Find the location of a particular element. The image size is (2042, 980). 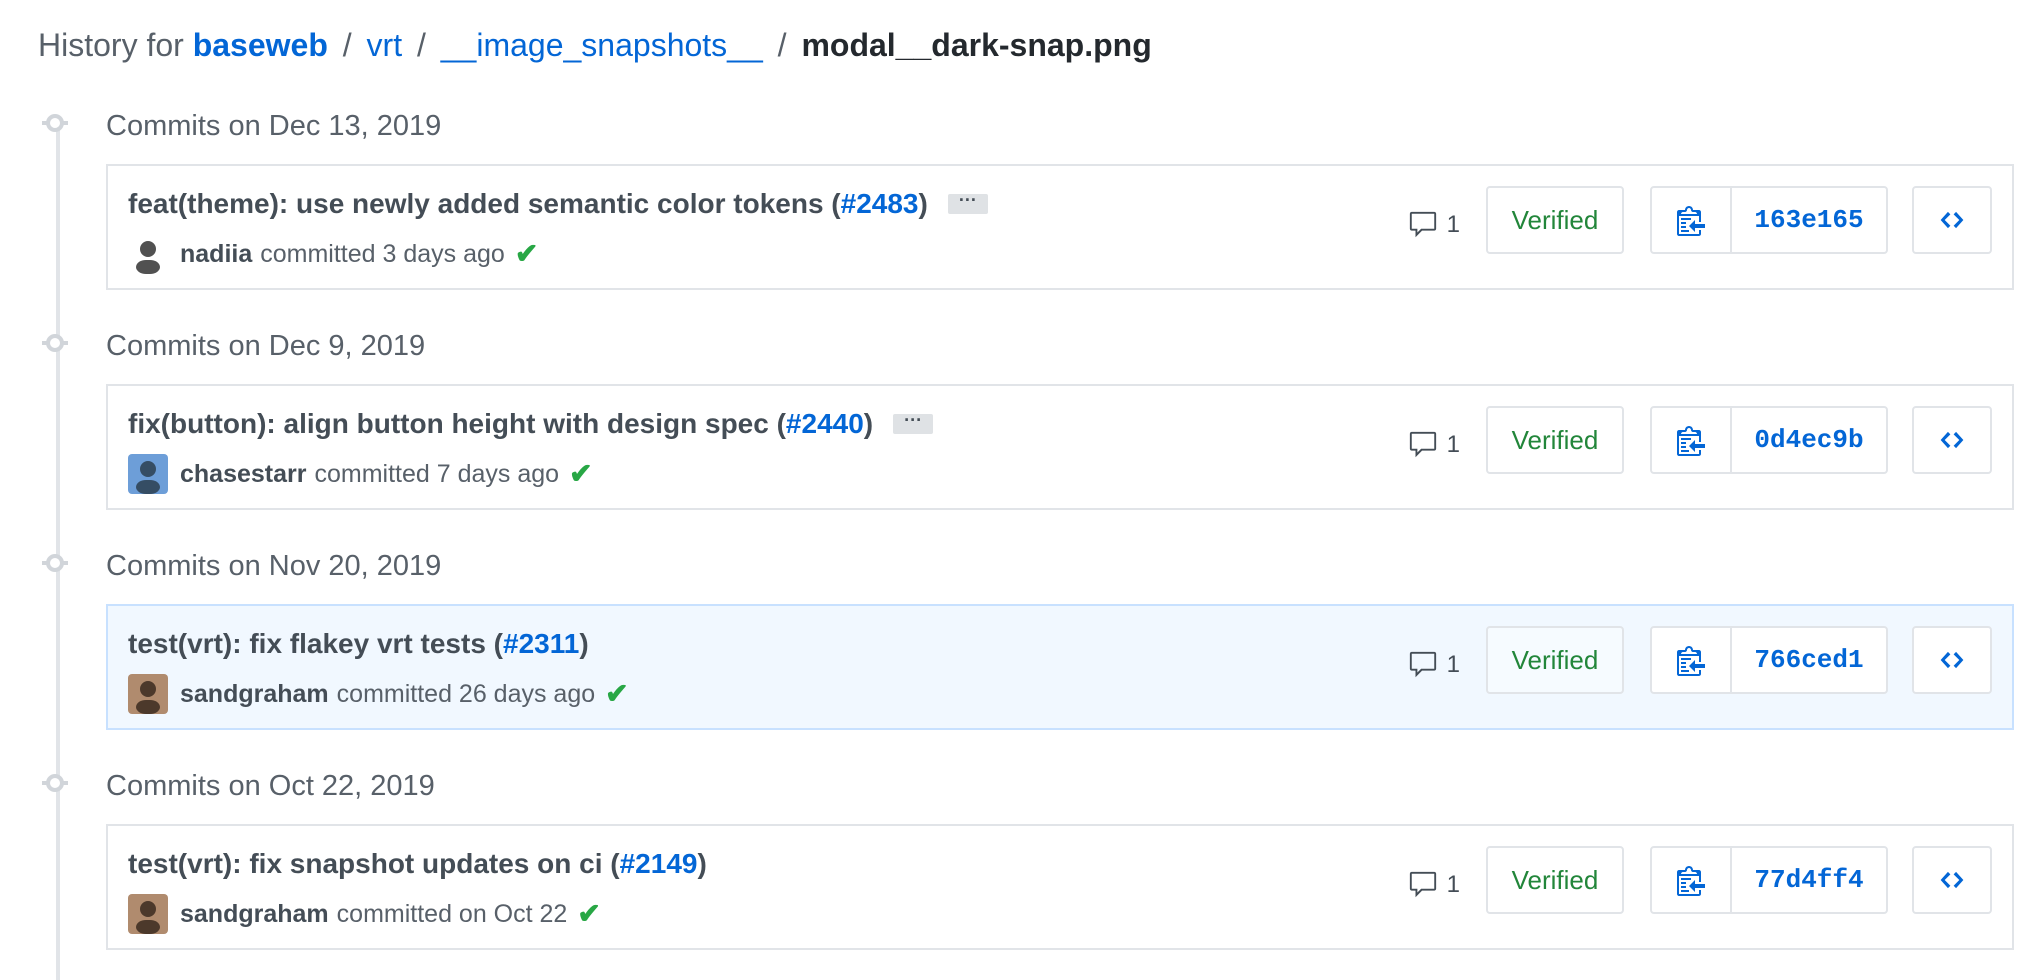

commit-message-link: test(vrt): fix snapshot updates on ci ( is located at coordinates (374, 864).